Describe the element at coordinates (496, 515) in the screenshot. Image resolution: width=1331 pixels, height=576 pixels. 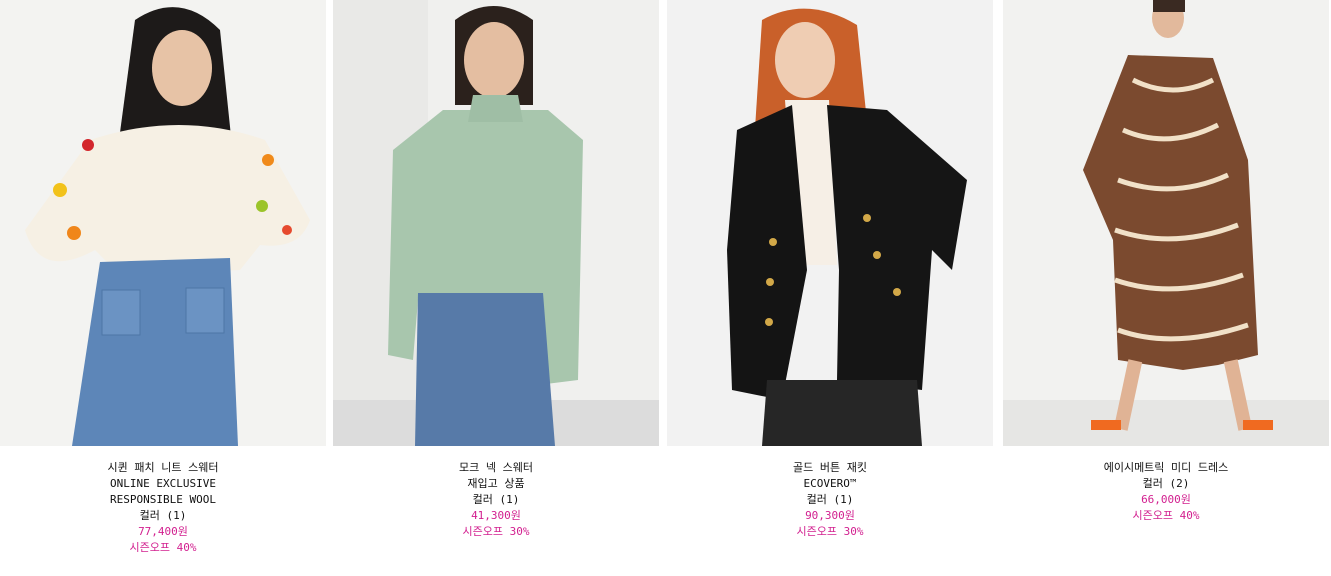
I see `product-price: 41,300원` at that location.